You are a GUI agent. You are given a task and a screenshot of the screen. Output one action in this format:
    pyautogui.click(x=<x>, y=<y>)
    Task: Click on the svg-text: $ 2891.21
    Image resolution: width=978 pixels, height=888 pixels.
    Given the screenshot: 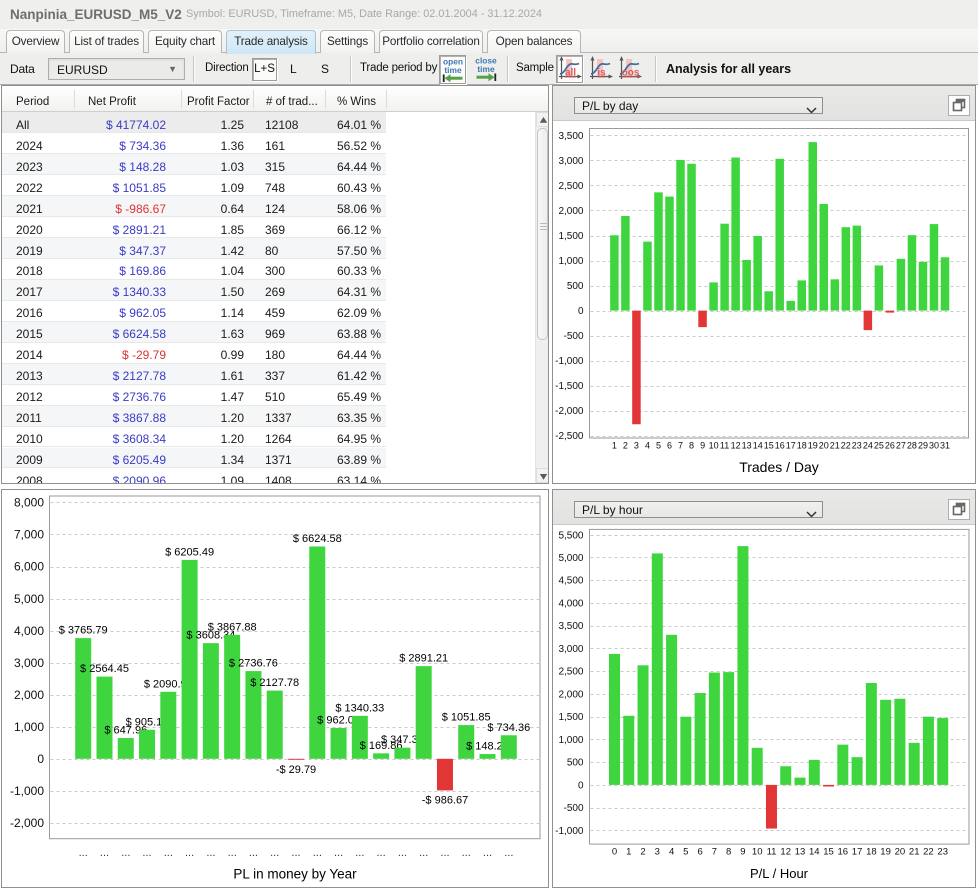 What is the action you would take?
    pyautogui.click(x=423, y=659)
    